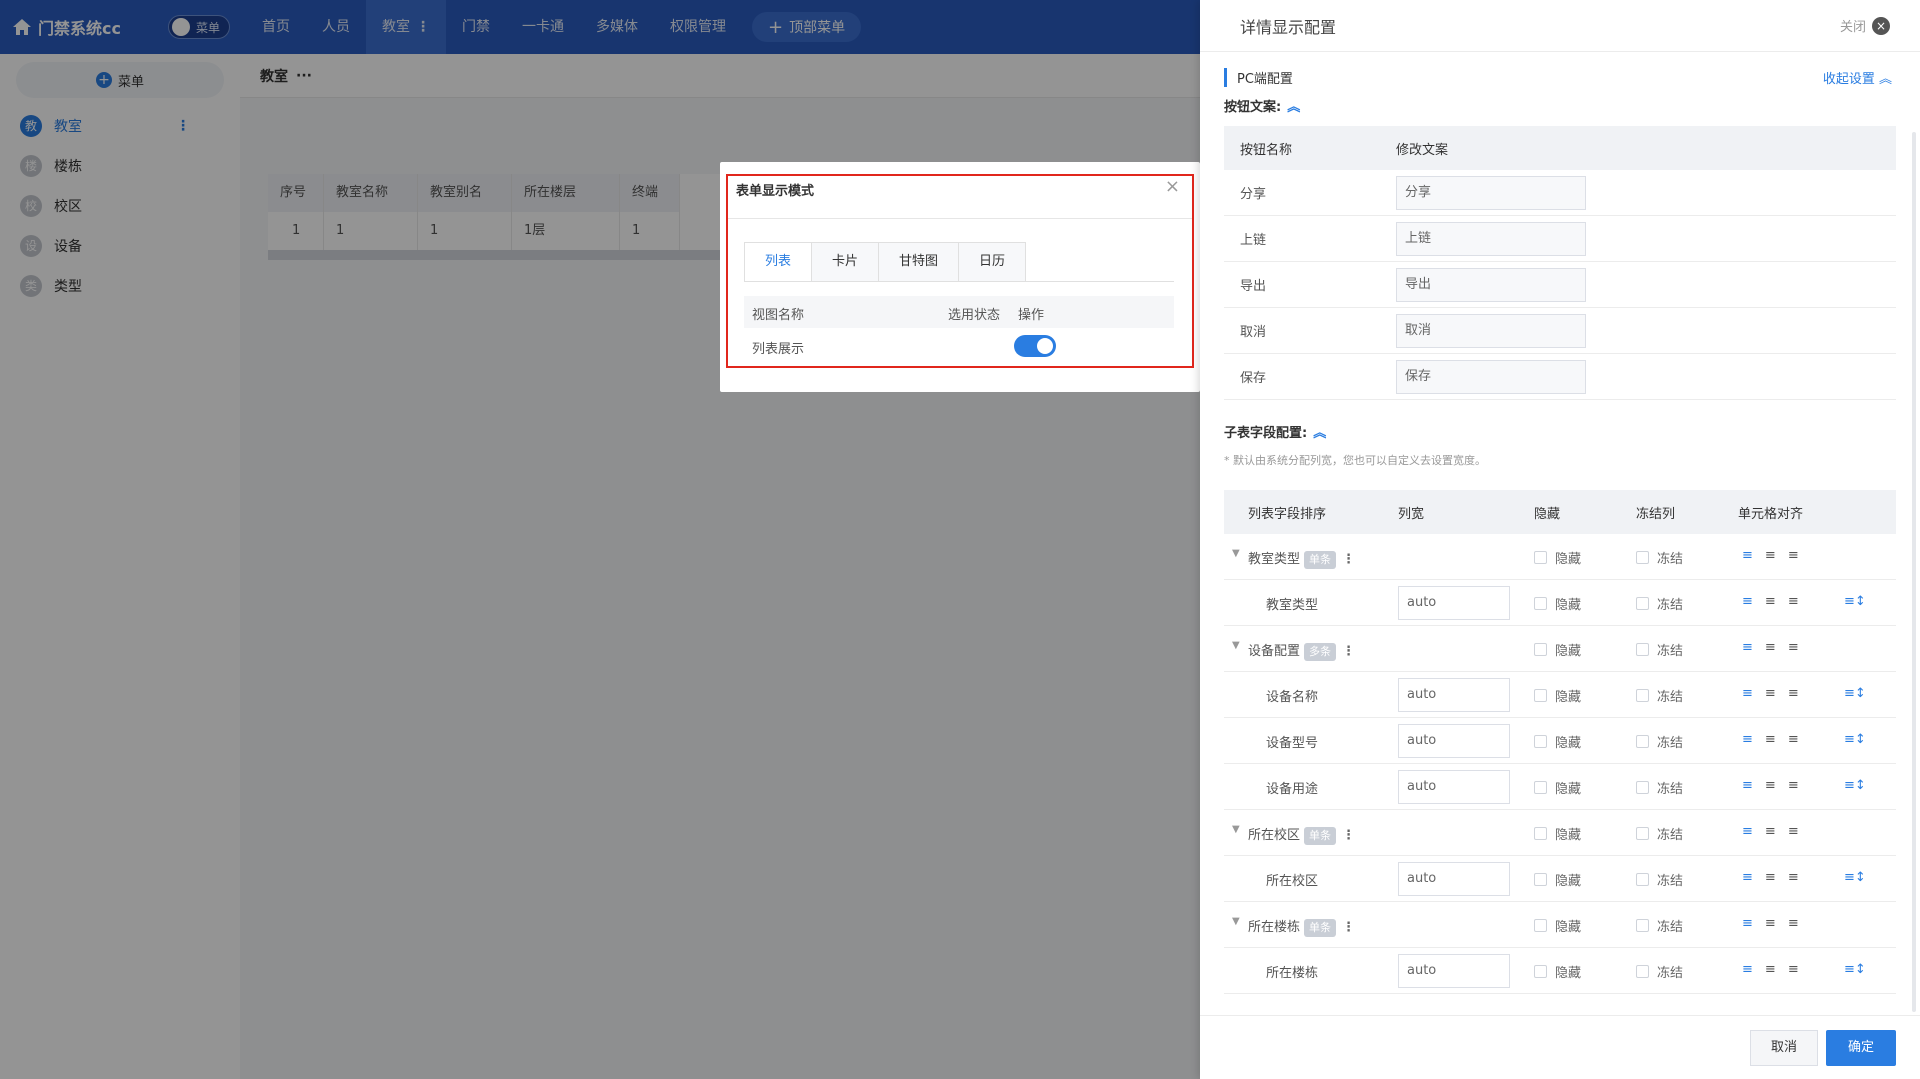  I want to click on view-tab: 卡片, so click(846, 262).